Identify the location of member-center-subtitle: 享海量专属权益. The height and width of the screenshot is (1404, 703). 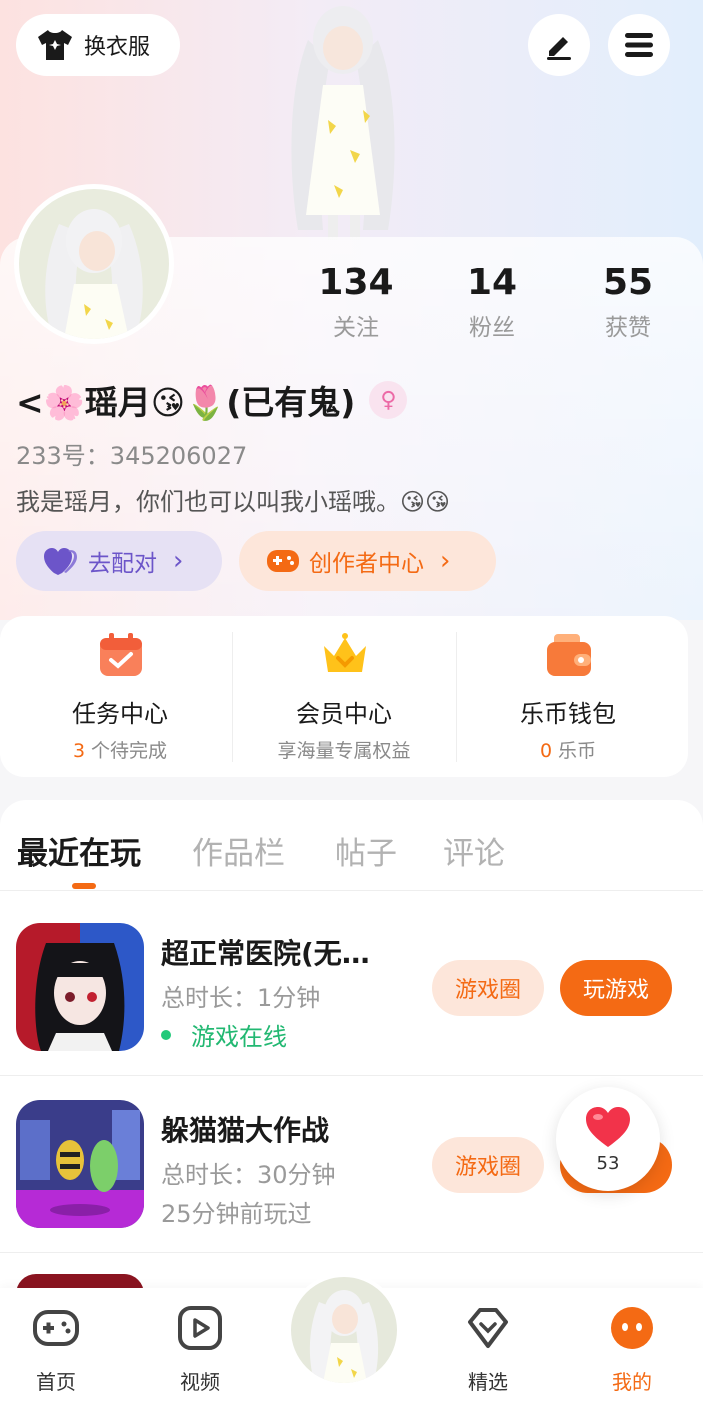
(344, 751).